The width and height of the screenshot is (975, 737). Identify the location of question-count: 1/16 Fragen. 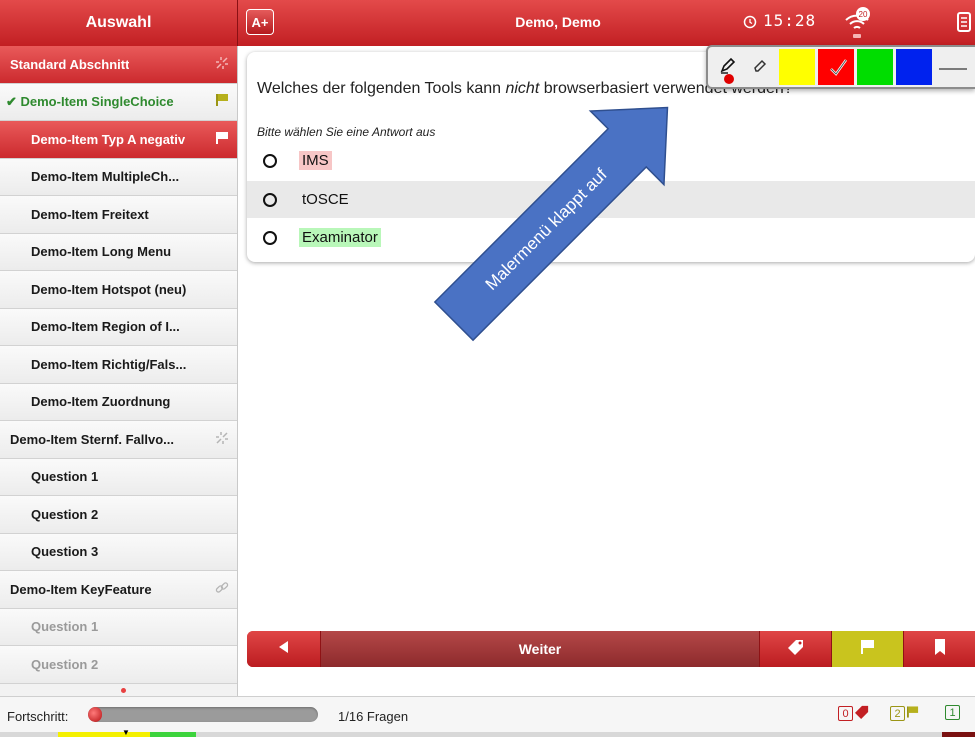
(373, 716).